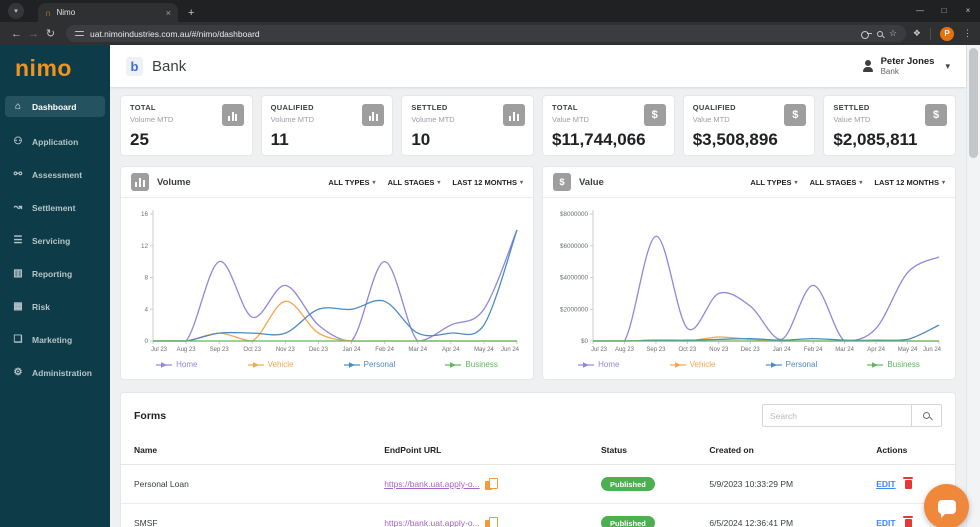 The width and height of the screenshot is (980, 527). Describe the element at coordinates (18, 207) in the screenshot. I see `arrow-flow-icon: ↝` at that location.